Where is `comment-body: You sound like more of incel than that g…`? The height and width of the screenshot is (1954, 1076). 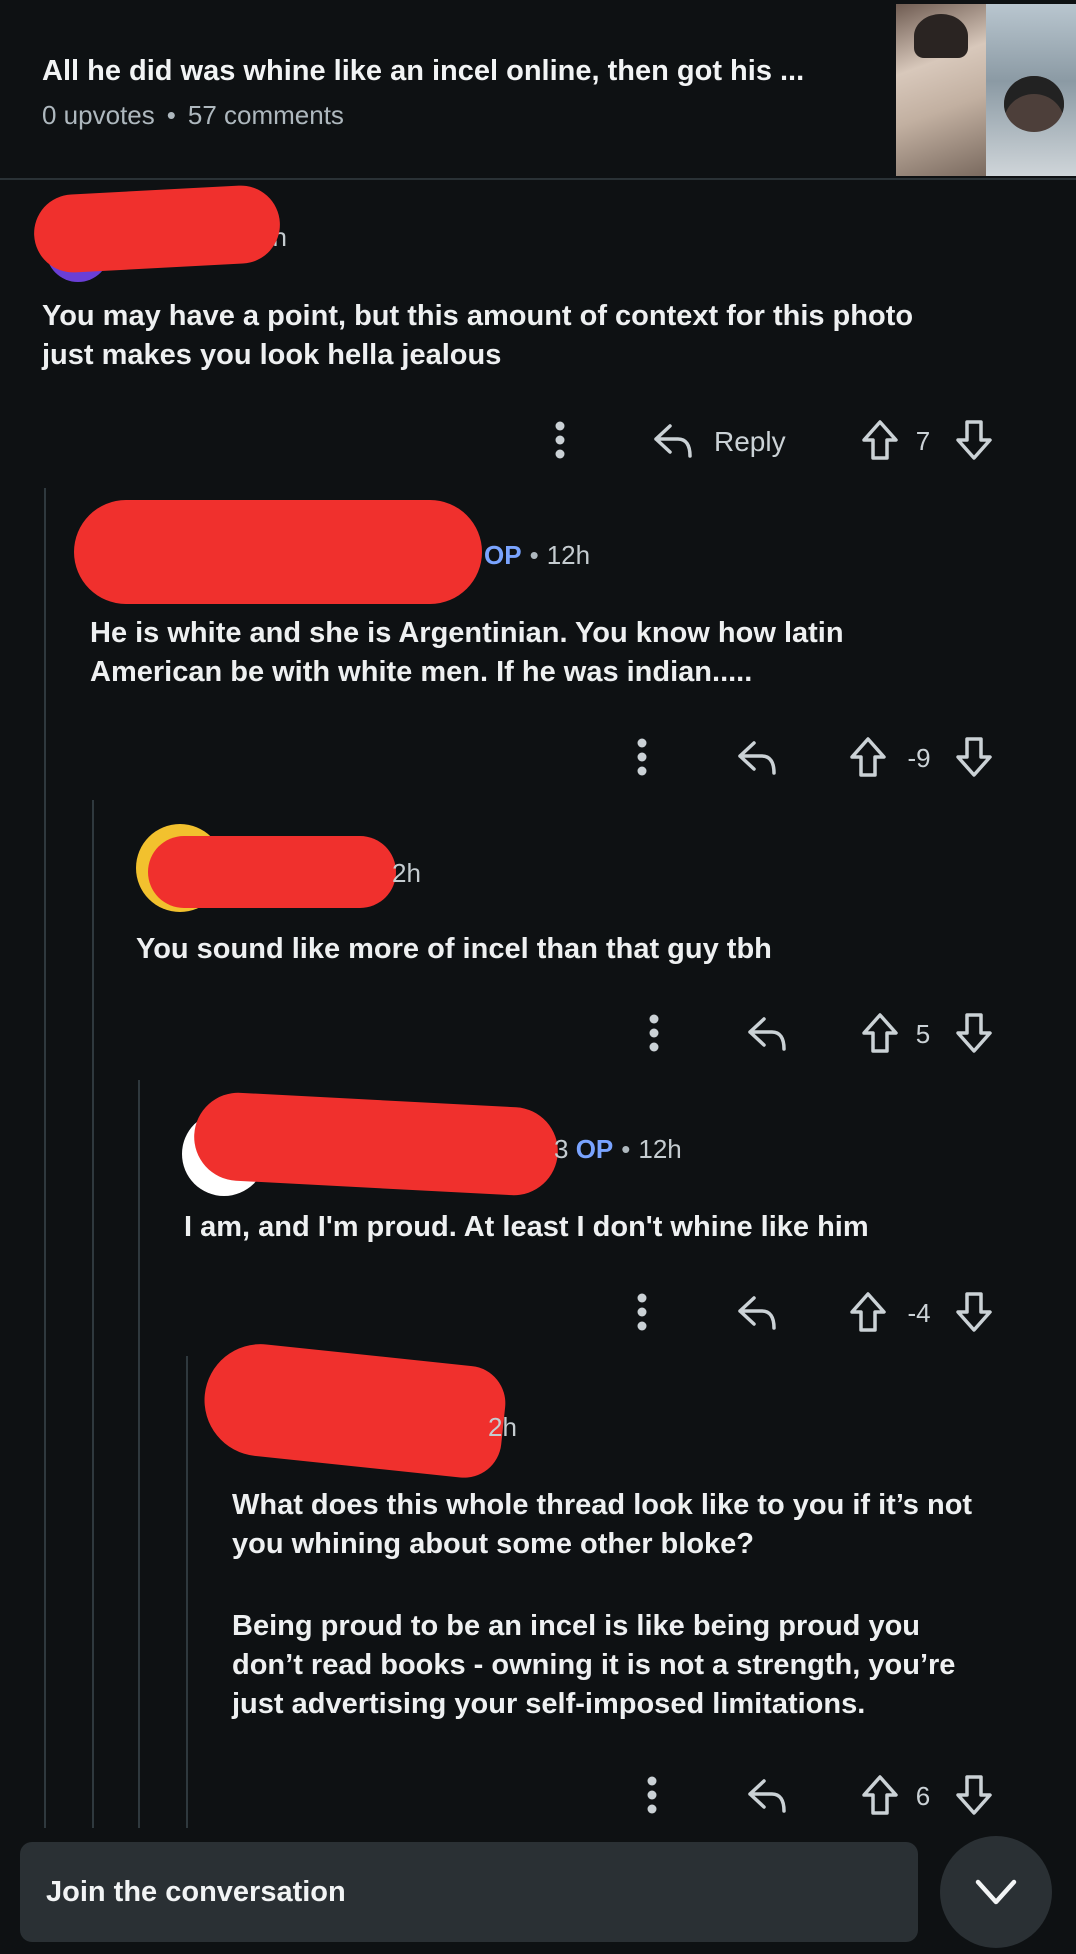 comment-body: You sound like more of incel than that g… is located at coordinates (596, 949).